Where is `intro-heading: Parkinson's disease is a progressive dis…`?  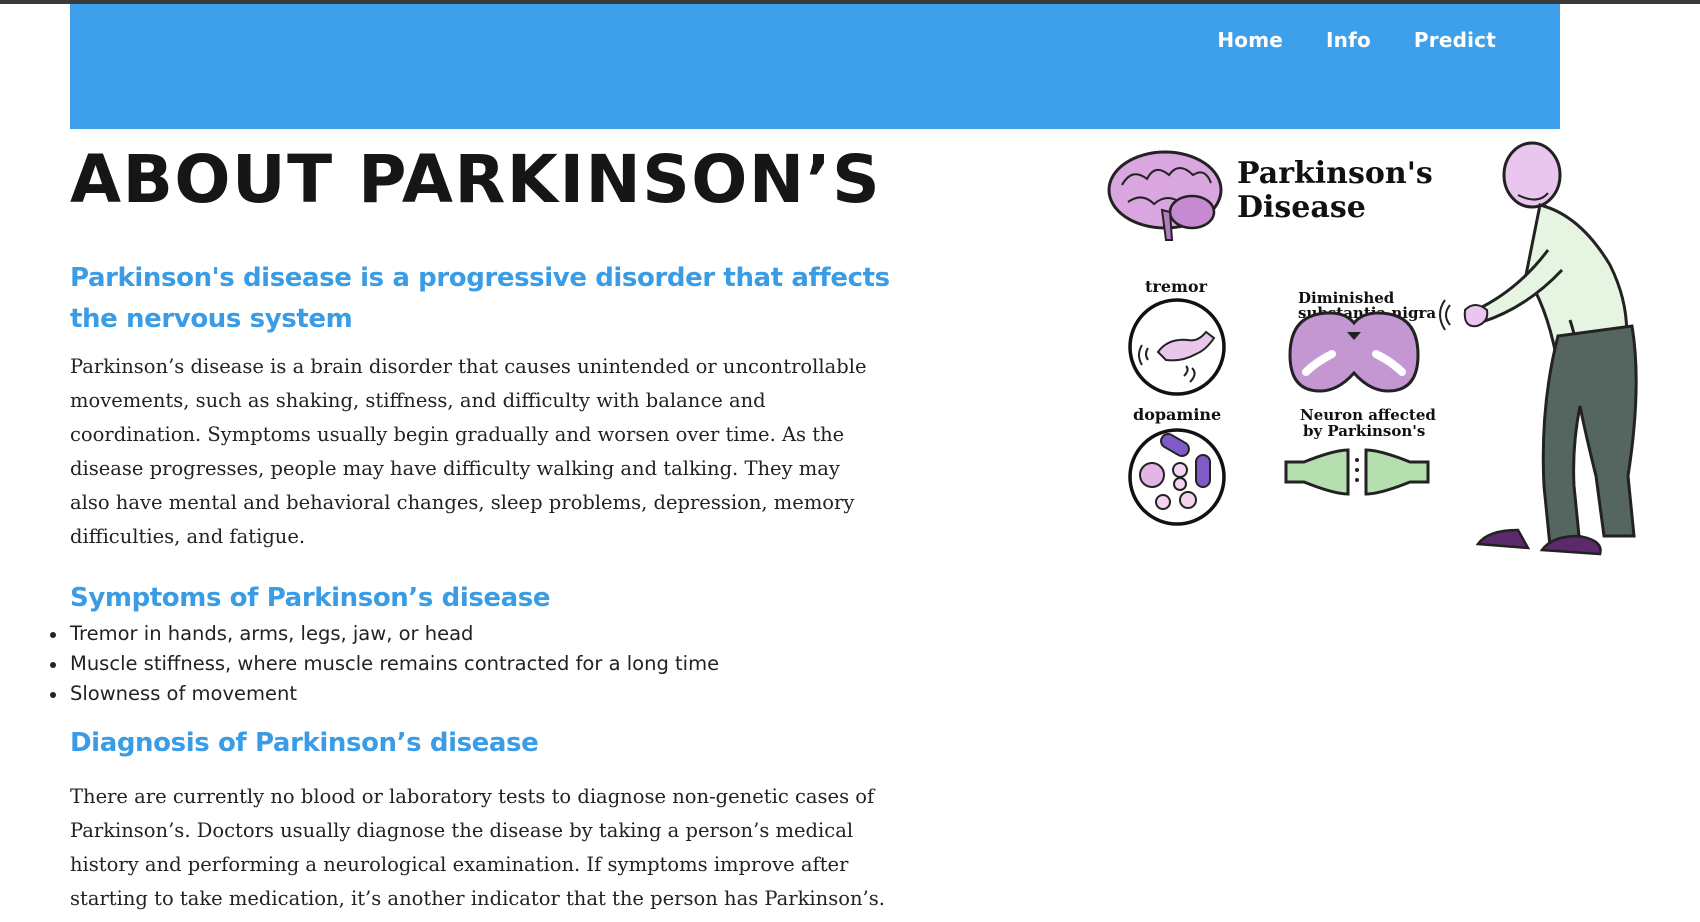 intro-heading: Parkinson's disease is a progressive dis… is located at coordinates (480, 298).